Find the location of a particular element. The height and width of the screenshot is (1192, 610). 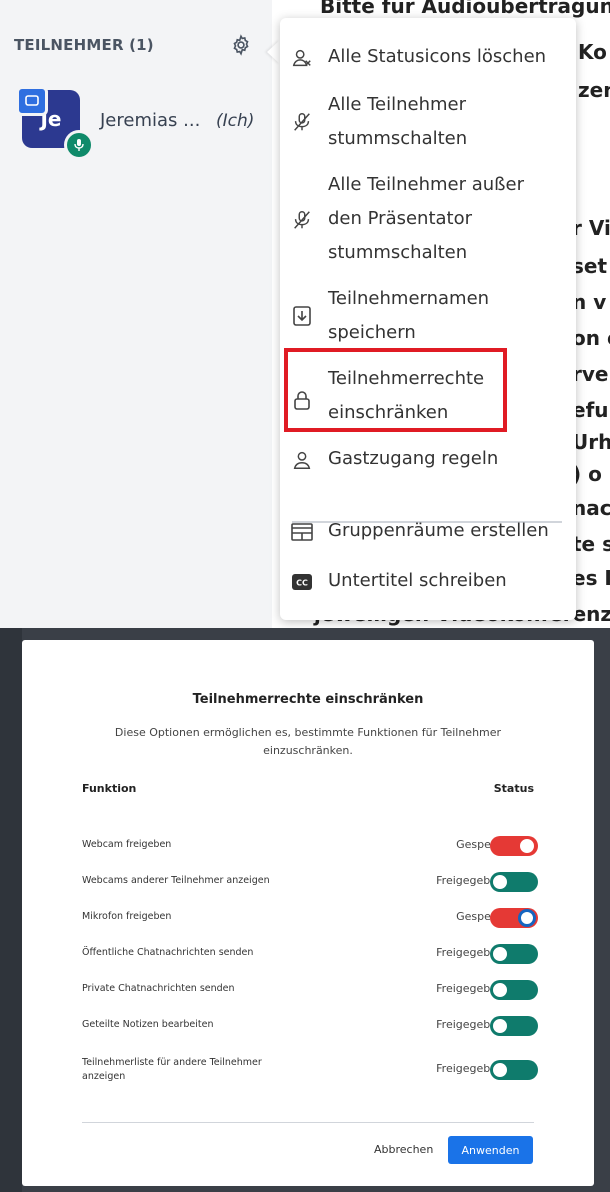

menu-item-guest-policy: Gastzugang regeln is located at coordinates (428, 460).